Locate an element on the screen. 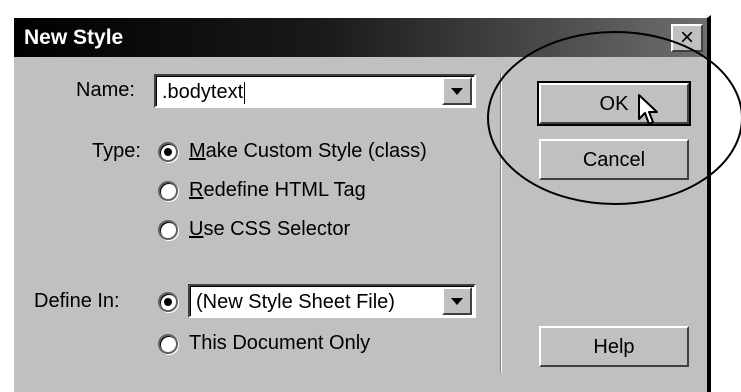 Image resolution: width=741 pixels, height=392 pixels. dialog-title: New Style is located at coordinates (74, 37).